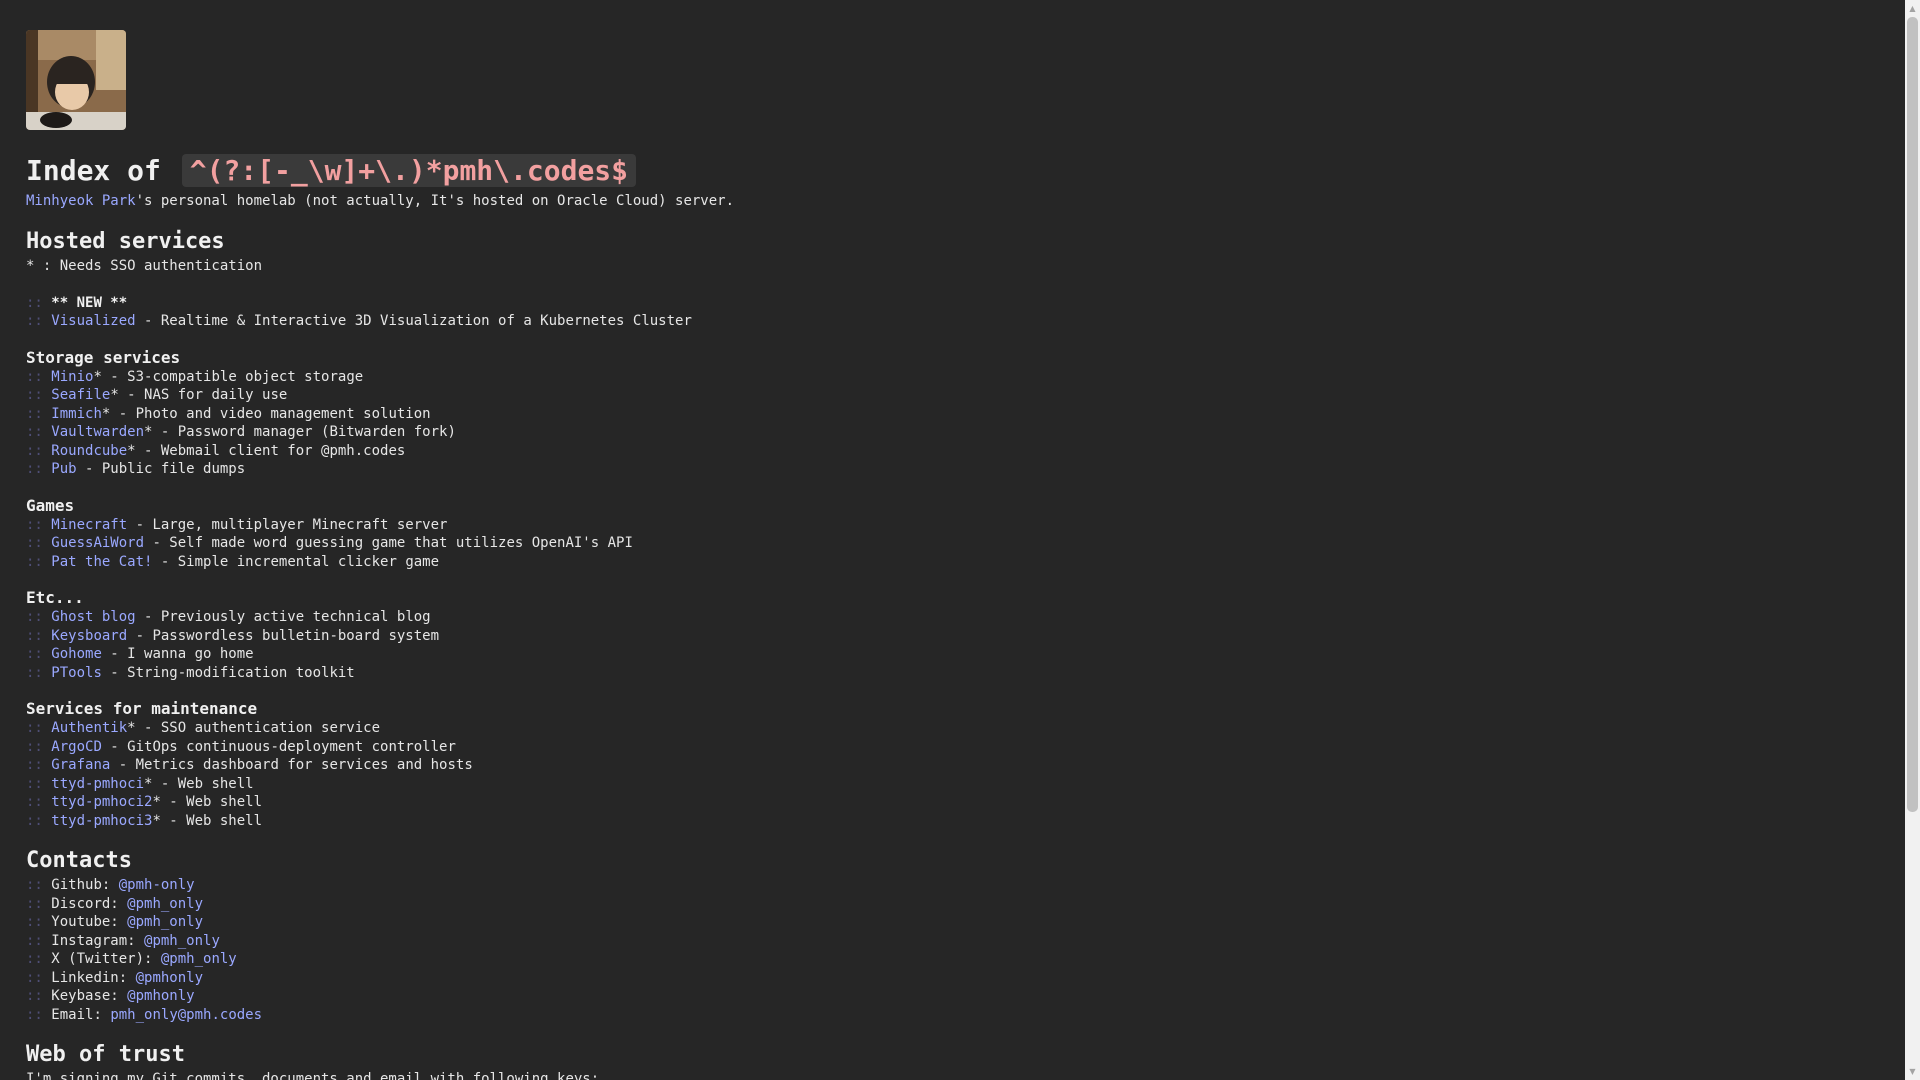 The height and width of the screenshot is (1080, 1920). What do you see at coordinates (956, 303) in the screenshot?
I see `new-label-row: :: ** NEW **` at bounding box center [956, 303].